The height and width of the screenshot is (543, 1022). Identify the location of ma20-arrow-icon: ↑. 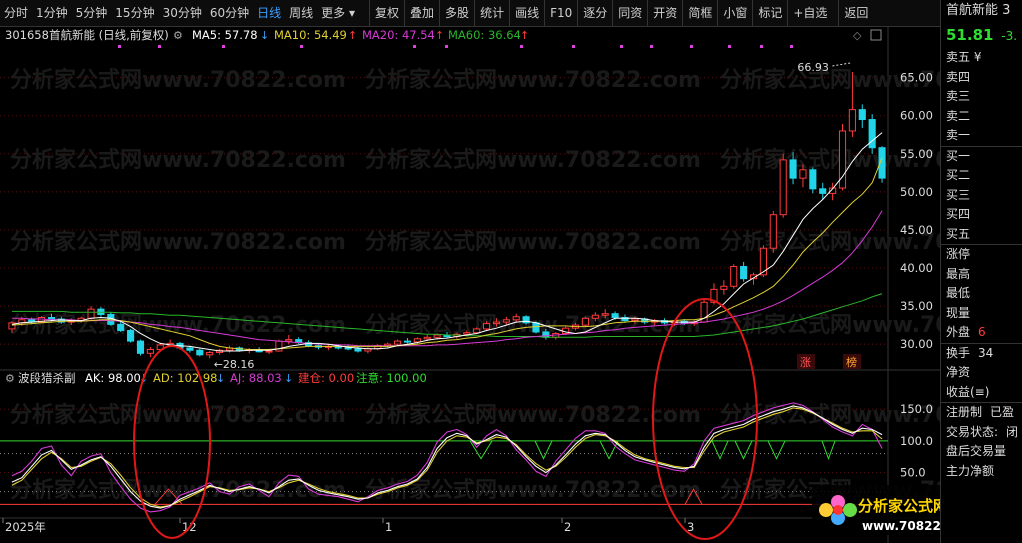
(439, 35).